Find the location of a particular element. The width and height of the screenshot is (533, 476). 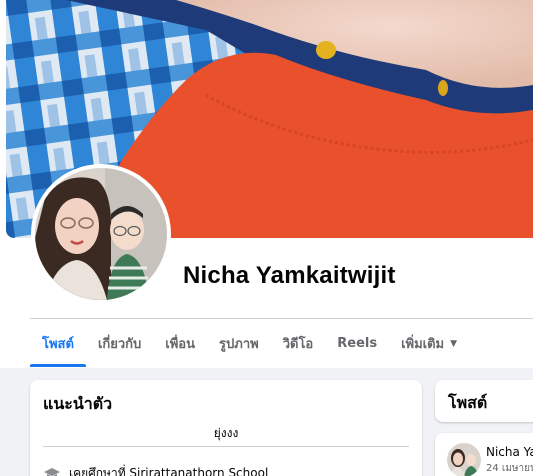

tab-photos: รูปภาพ is located at coordinates (239, 343).